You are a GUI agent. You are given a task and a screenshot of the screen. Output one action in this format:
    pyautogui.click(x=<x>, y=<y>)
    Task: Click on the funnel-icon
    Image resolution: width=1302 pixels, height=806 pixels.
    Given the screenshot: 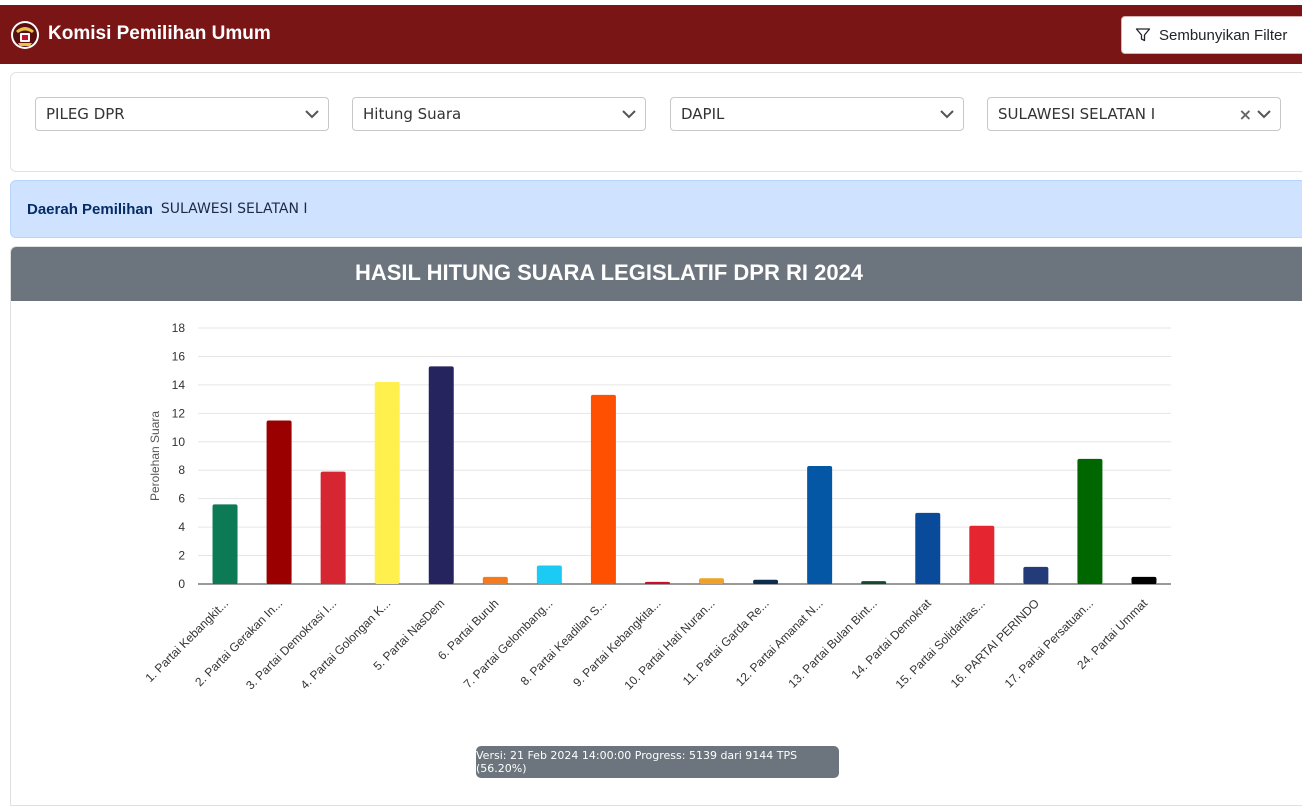 What is the action you would take?
    pyautogui.click(x=1143, y=35)
    